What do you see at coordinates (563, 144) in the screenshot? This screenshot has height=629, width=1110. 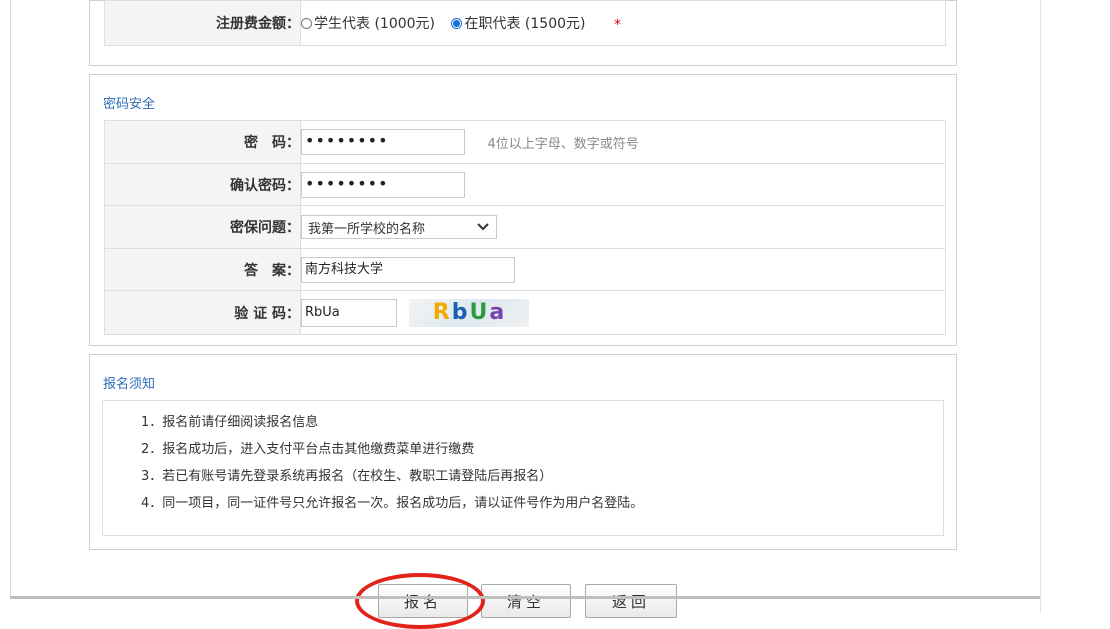 I see `password-hint: 4位以上字母、数字或符号` at bounding box center [563, 144].